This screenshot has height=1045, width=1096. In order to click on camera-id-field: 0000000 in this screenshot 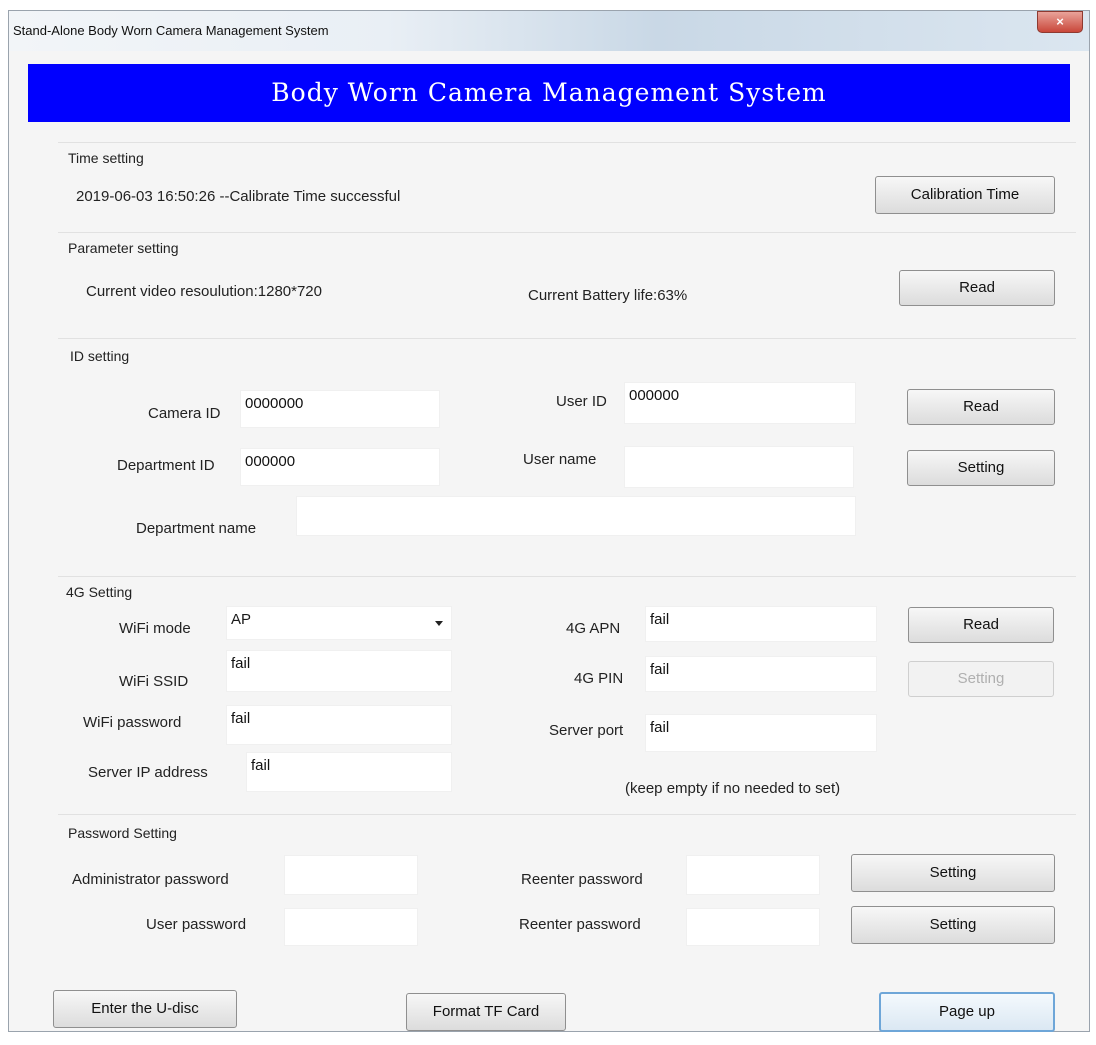, I will do `click(340, 409)`.